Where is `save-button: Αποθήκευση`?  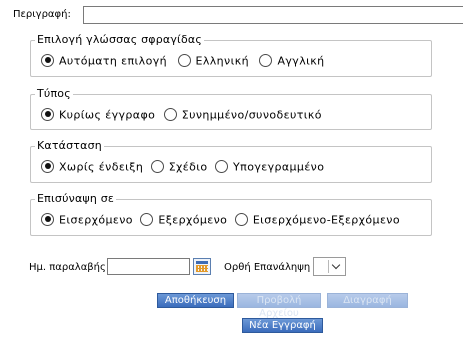 save-button: Αποθήκευση is located at coordinates (195, 300).